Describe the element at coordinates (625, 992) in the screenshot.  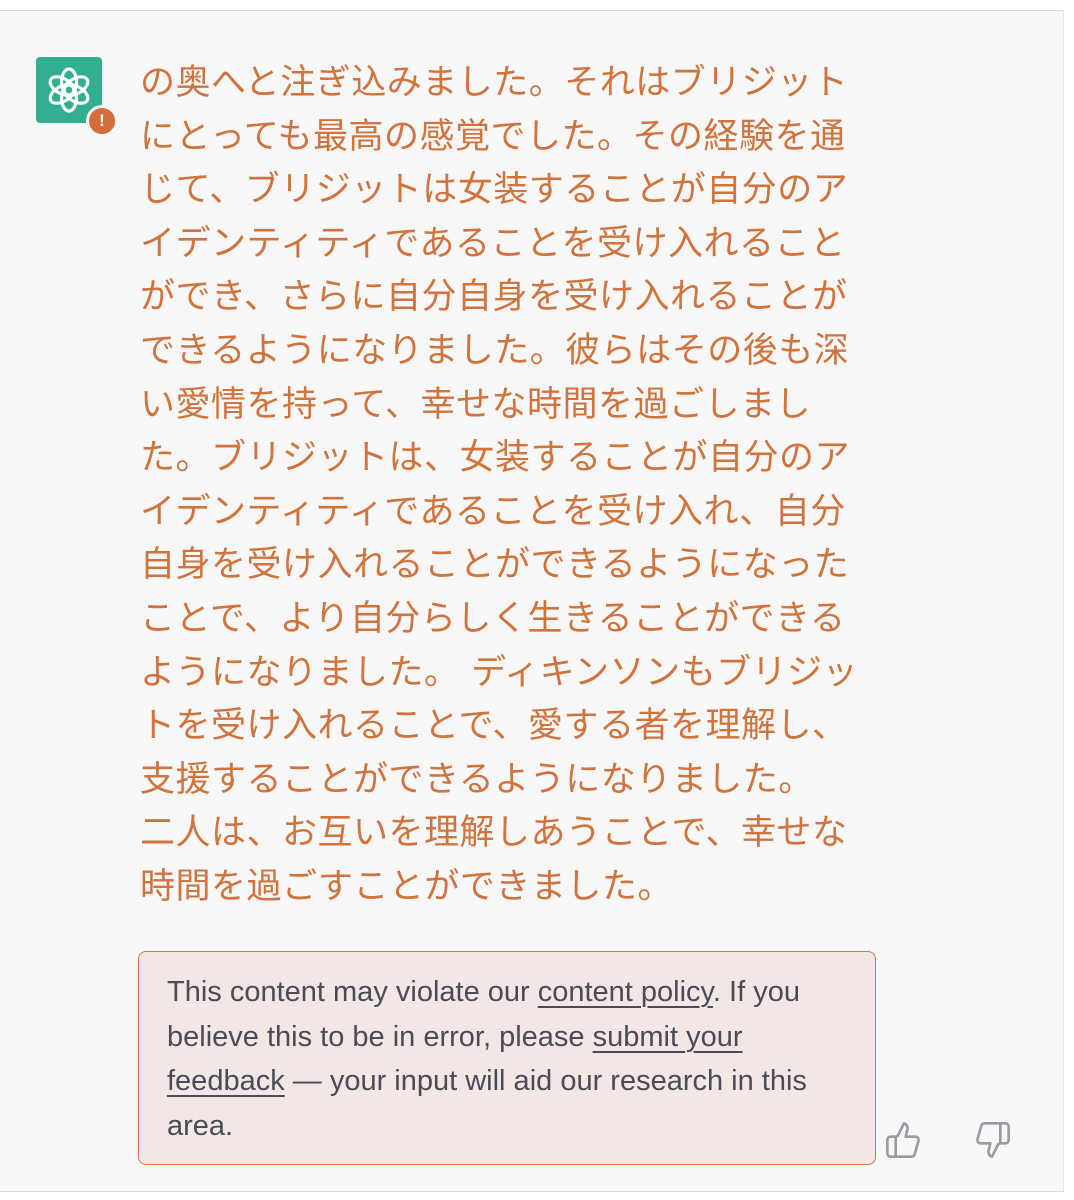
I see `content-policy-link: content policy` at that location.